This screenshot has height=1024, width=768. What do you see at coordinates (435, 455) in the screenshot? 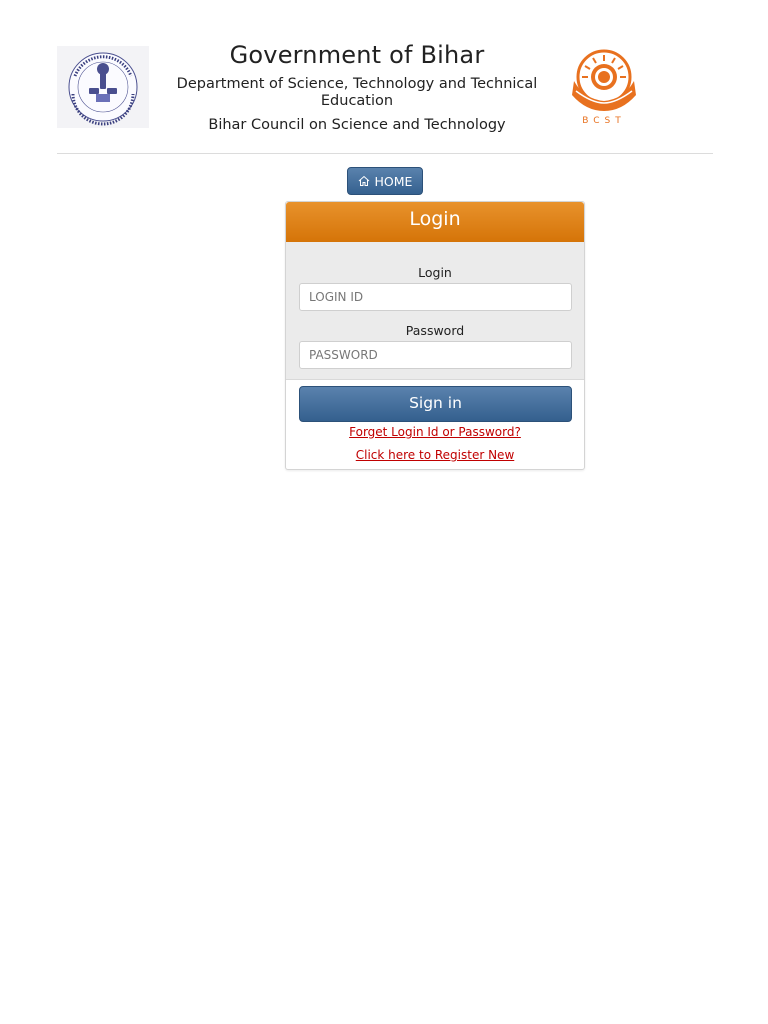
I see `register-new-link: Click here to Register New` at bounding box center [435, 455].